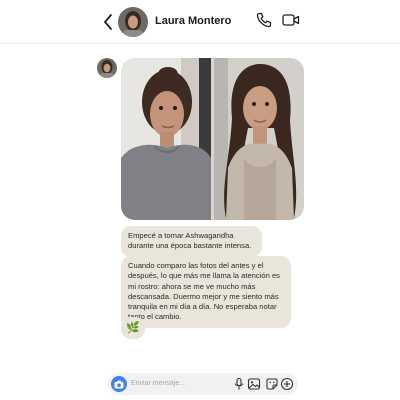 The width and height of the screenshot is (400, 400). What do you see at coordinates (291, 20) in the screenshot?
I see `video-camera-icon` at bounding box center [291, 20].